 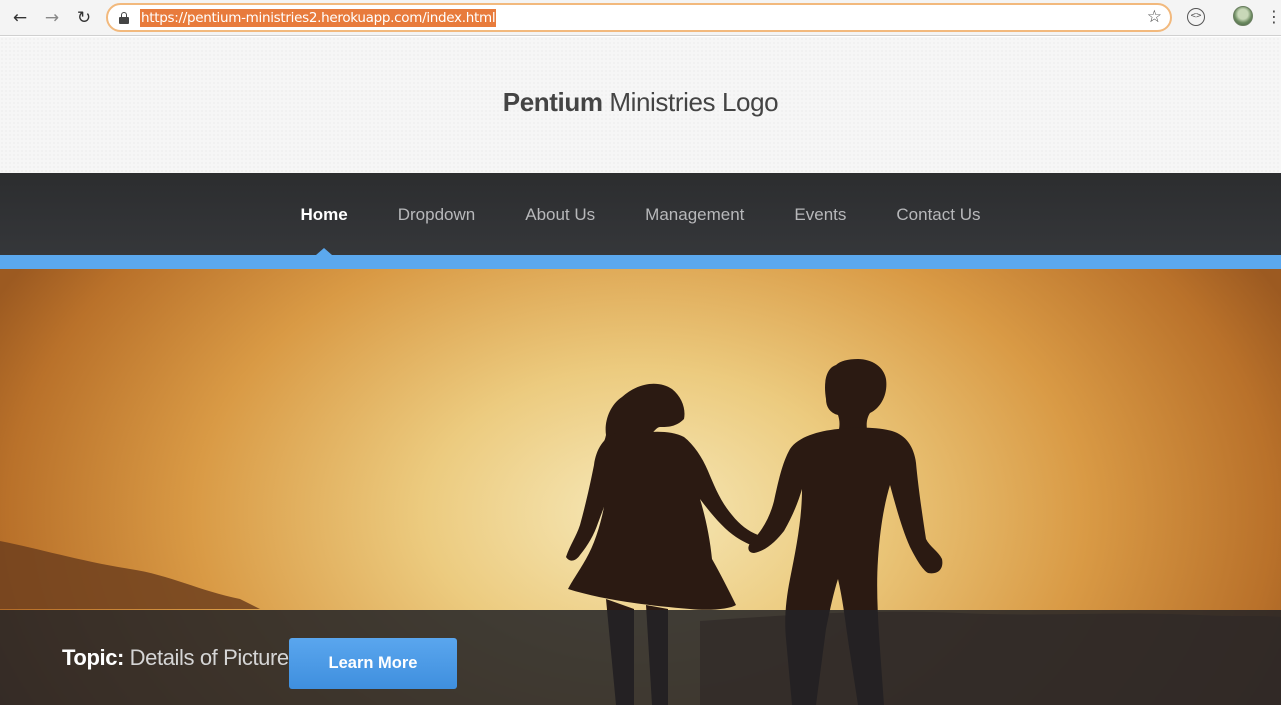 What do you see at coordinates (84, 18) in the screenshot?
I see `reload-icon: ↻` at bounding box center [84, 18].